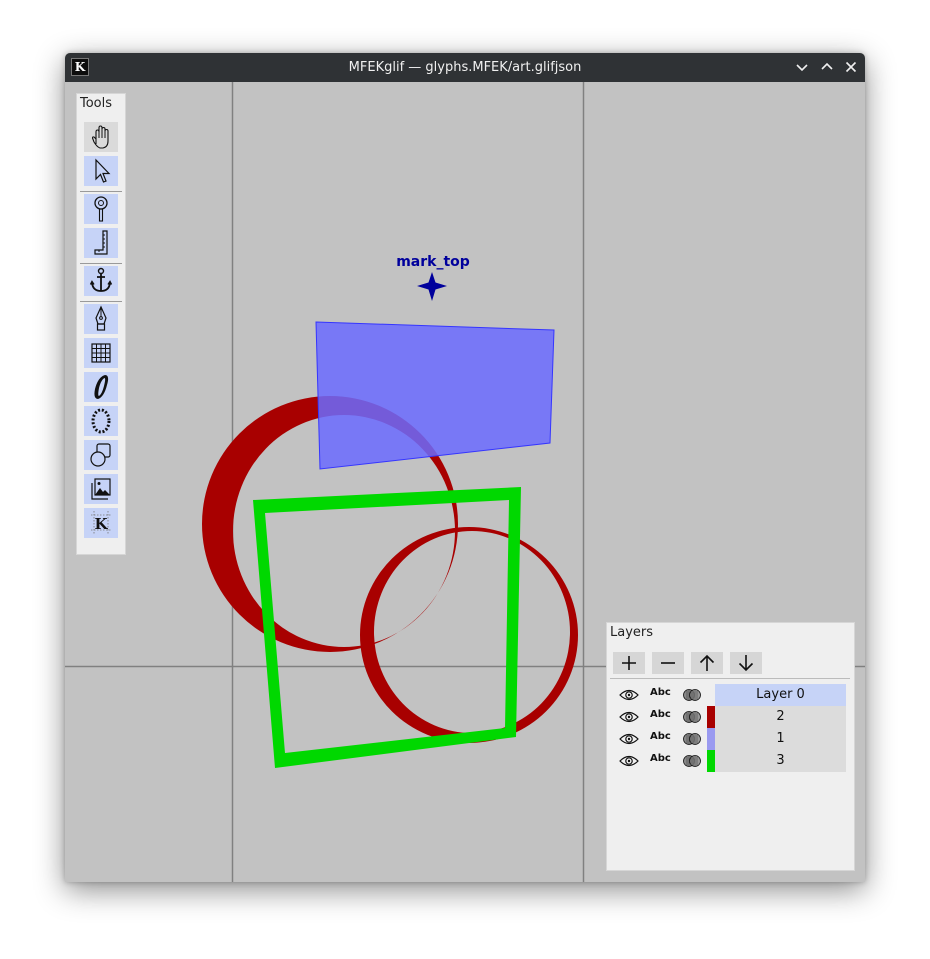  I want to click on tool-shapes, so click(101, 455).